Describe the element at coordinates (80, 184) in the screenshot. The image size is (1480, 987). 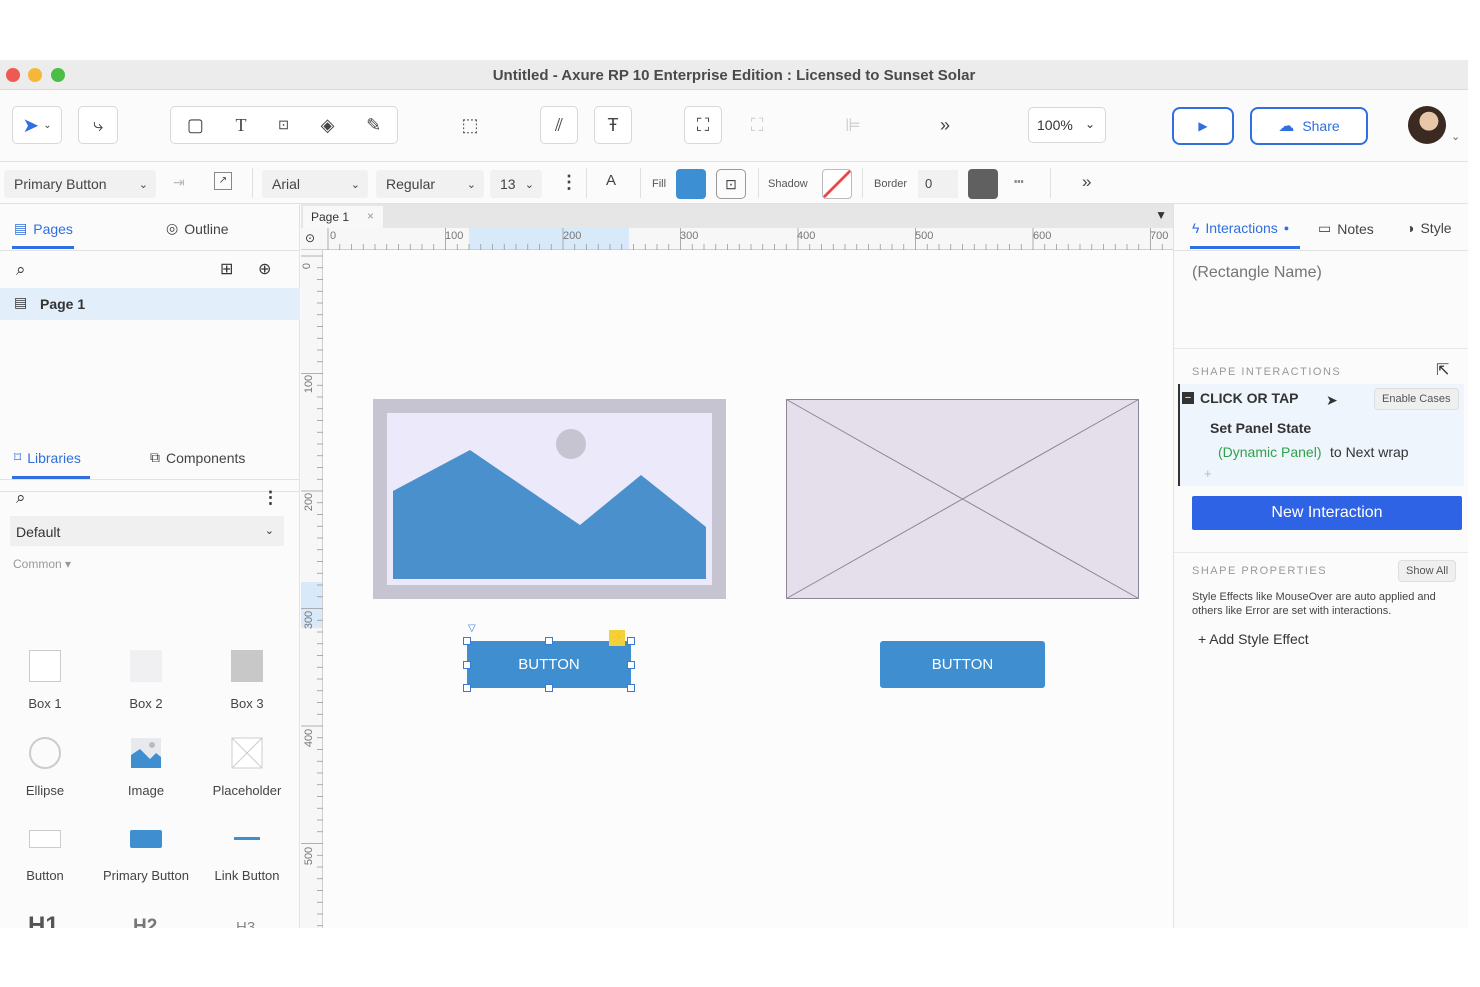
I see `widget-style-select: Primary Button ⌄` at that location.